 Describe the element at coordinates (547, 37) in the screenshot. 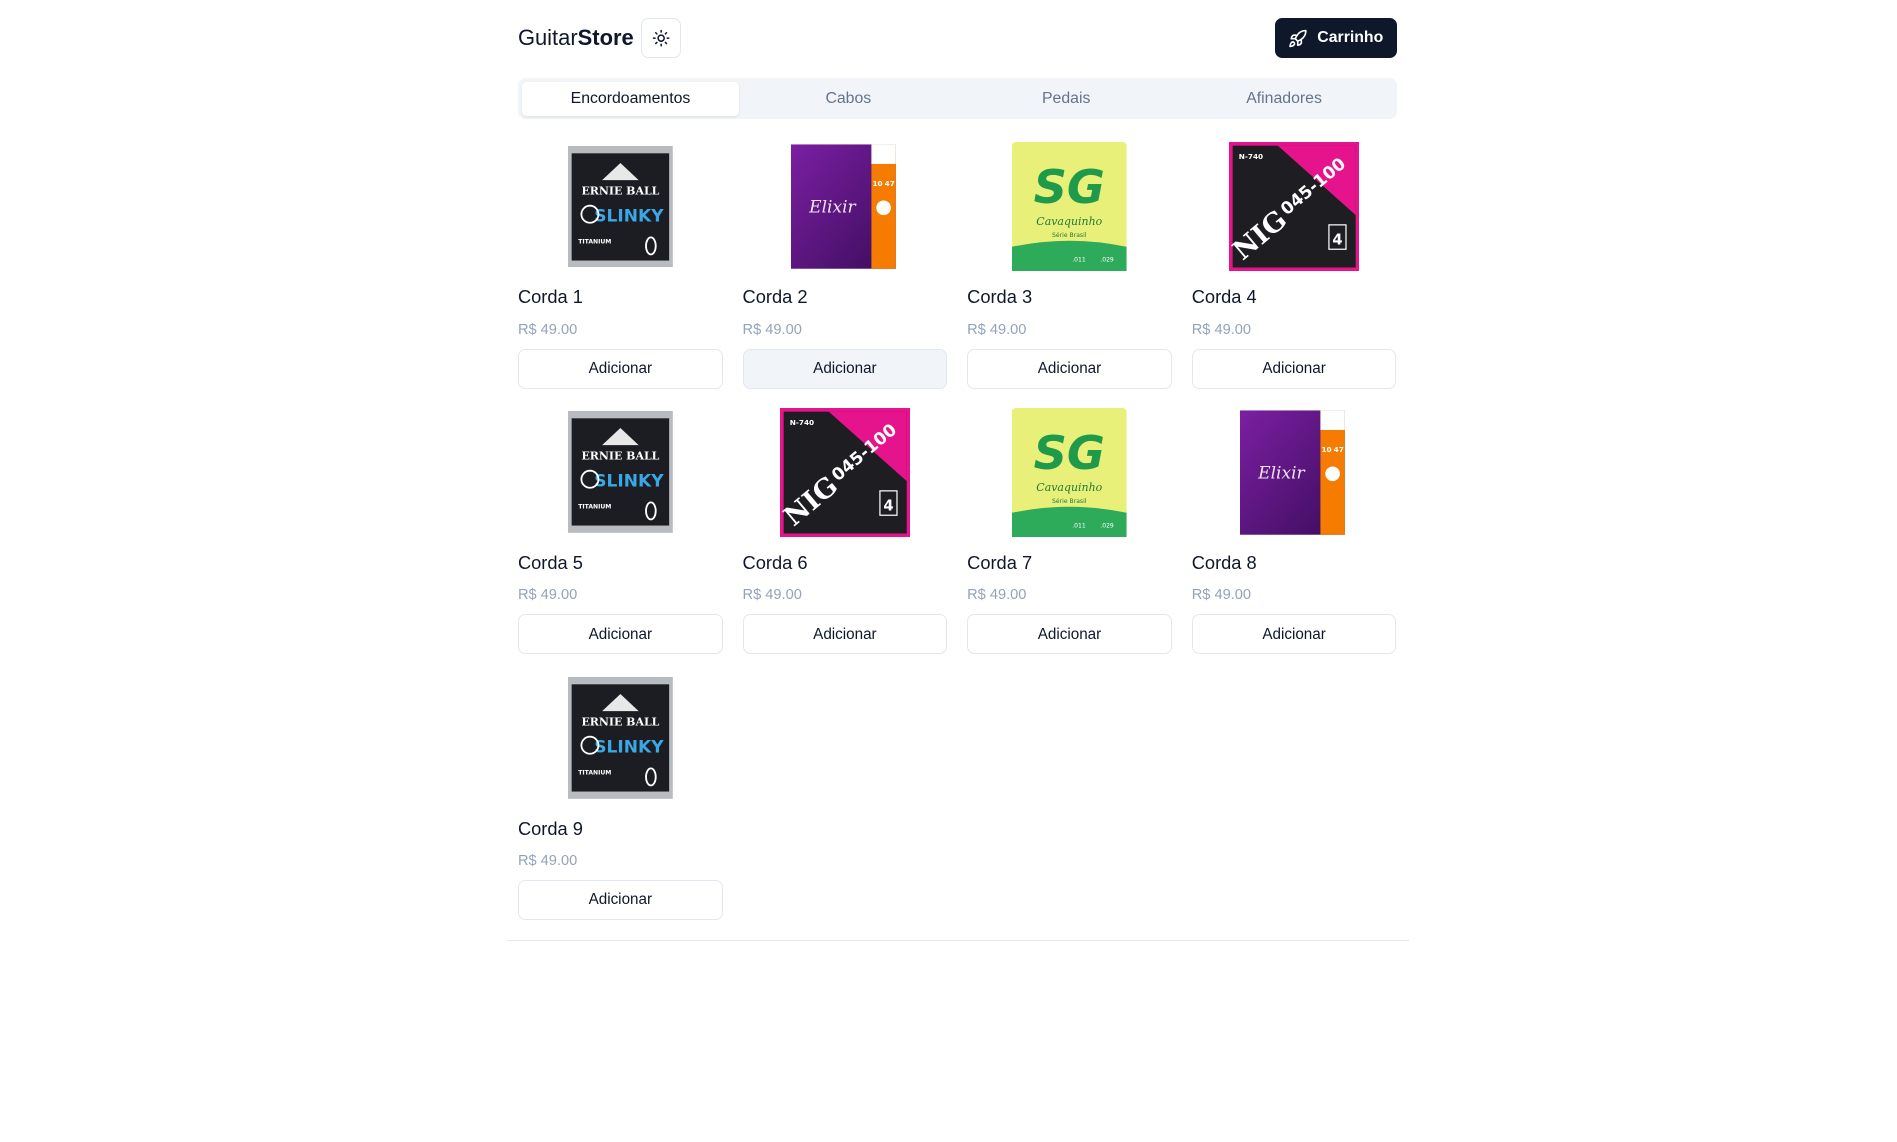

I see `logo-part-1: Guitar` at that location.